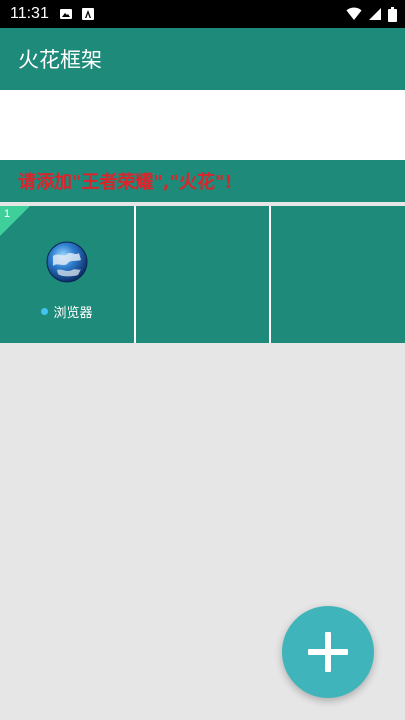  I want to click on a-letter-icon, so click(87, 14).